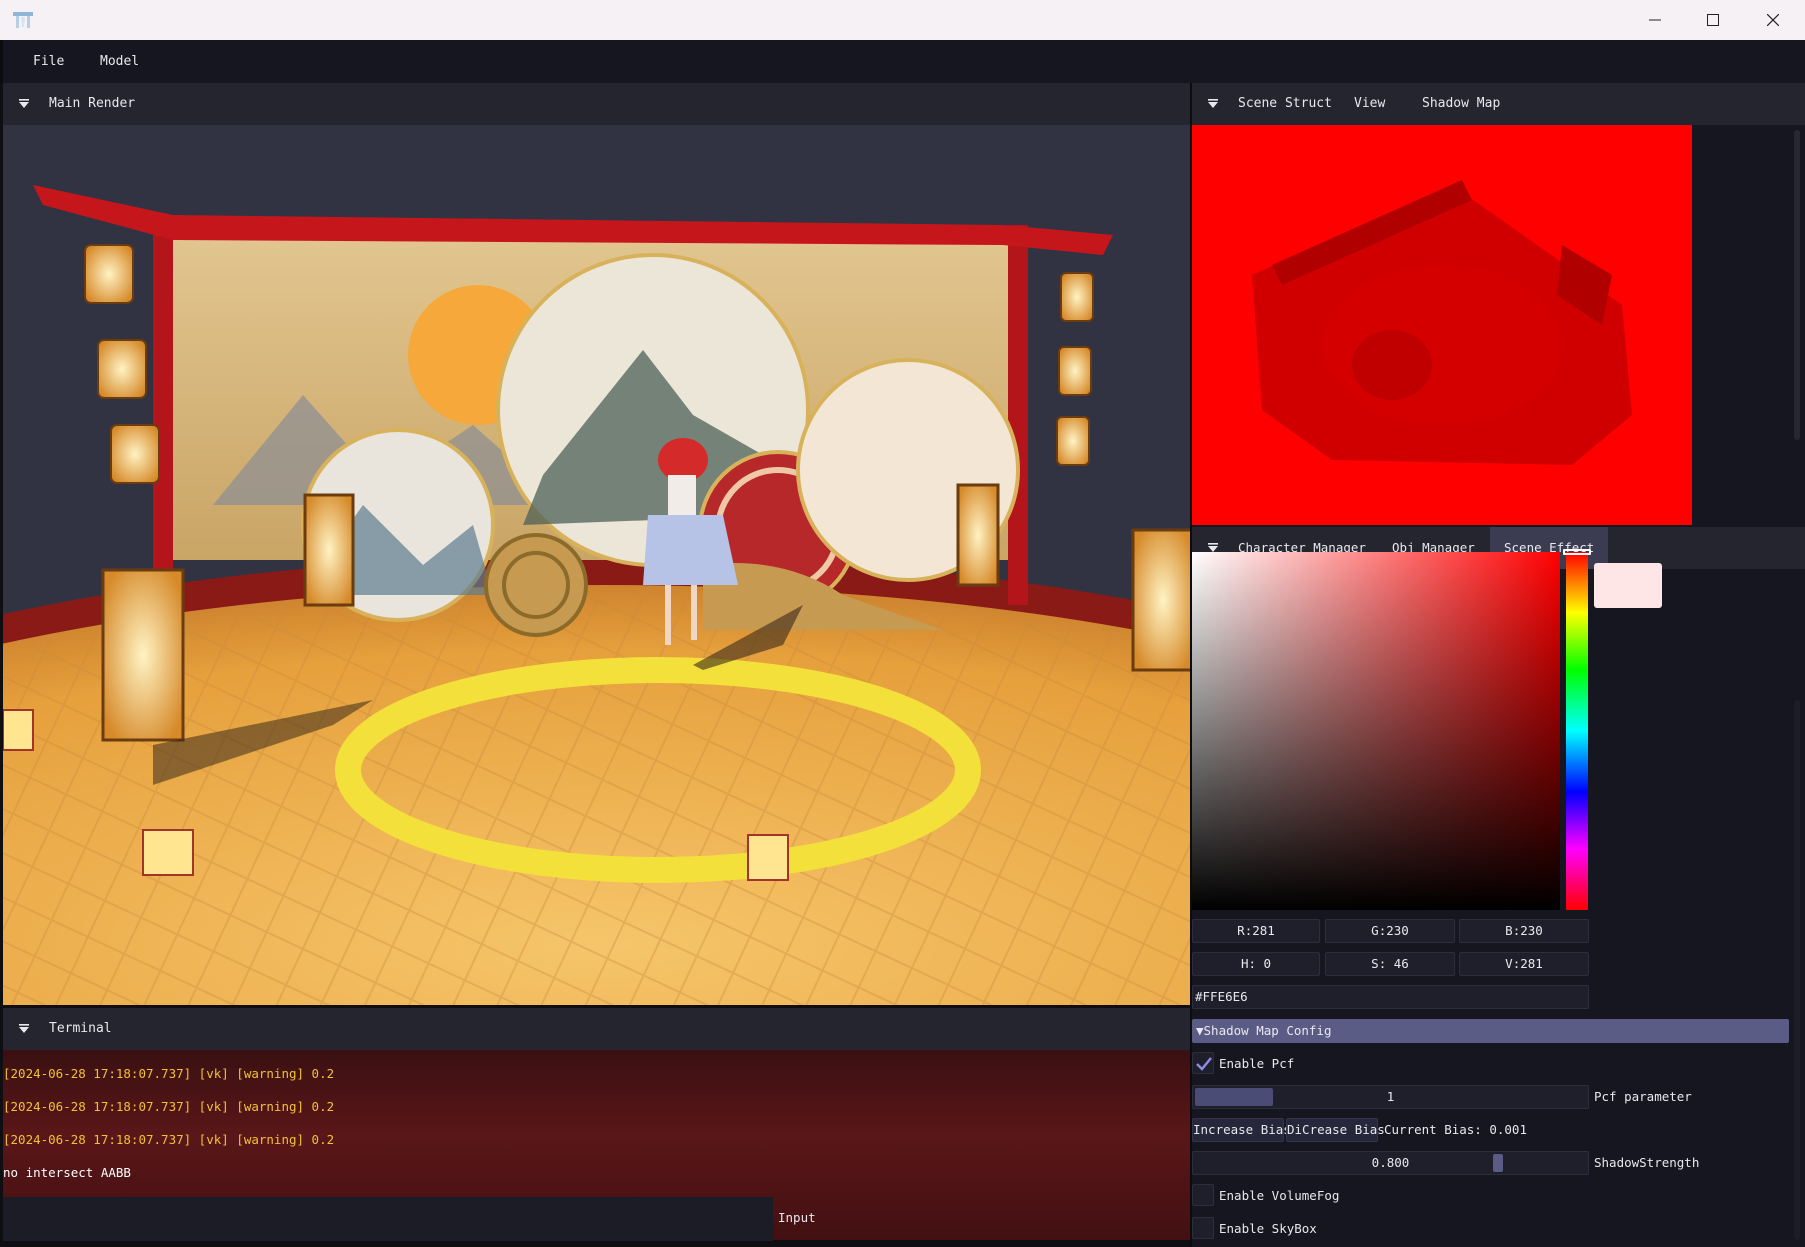 The height and width of the screenshot is (1247, 1805). I want to click on terminal-line: no intersect AABB, so click(67, 1172).